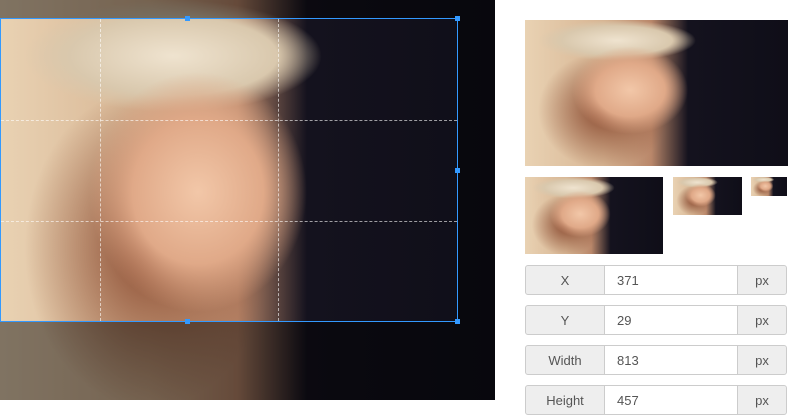  I want to click on height-unit: px, so click(762, 400).